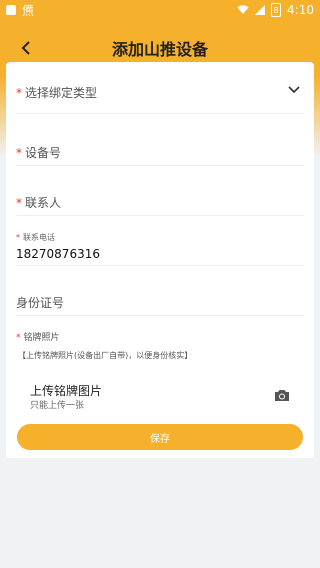  What do you see at coordinates (300, 10) in the screenshot?
I see `status-time: 4:10` at bounding box center [300, 10].